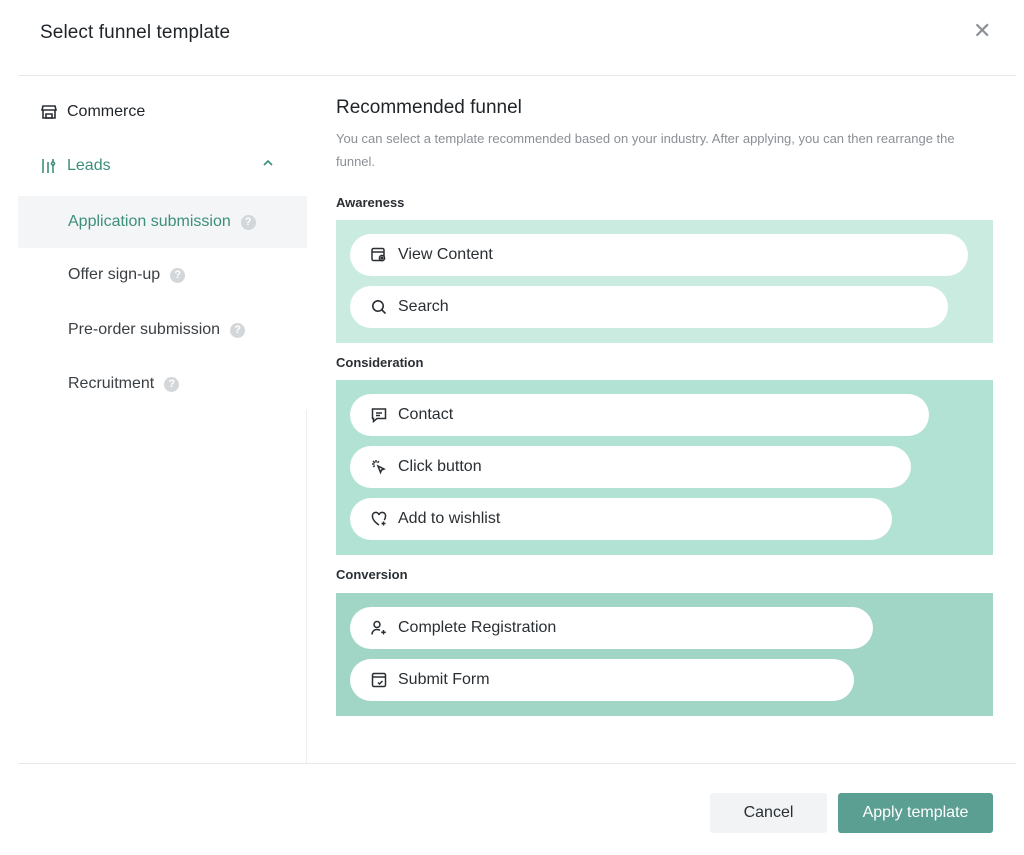 The width and height of the screenshot is (1024, 855). I want to click on stage-consideration: Contact Click button Add to wishlist, so click(664, 467).